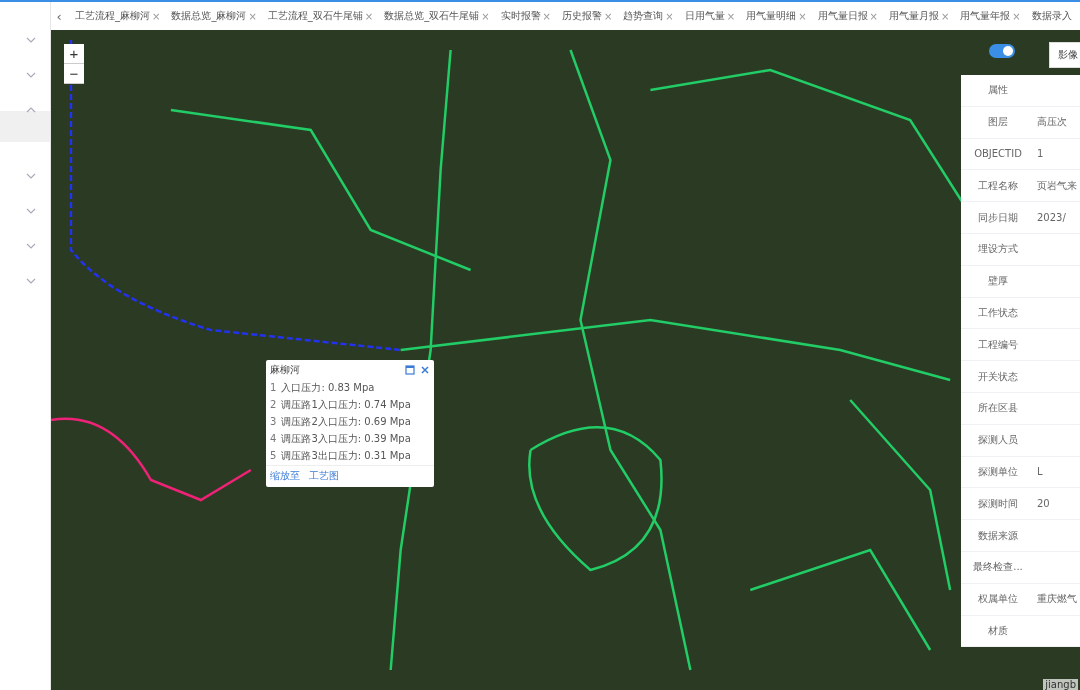 This screenshot has height=690, width=1080. I want to click on attribute-label: 探测人员, so click(998, 440).